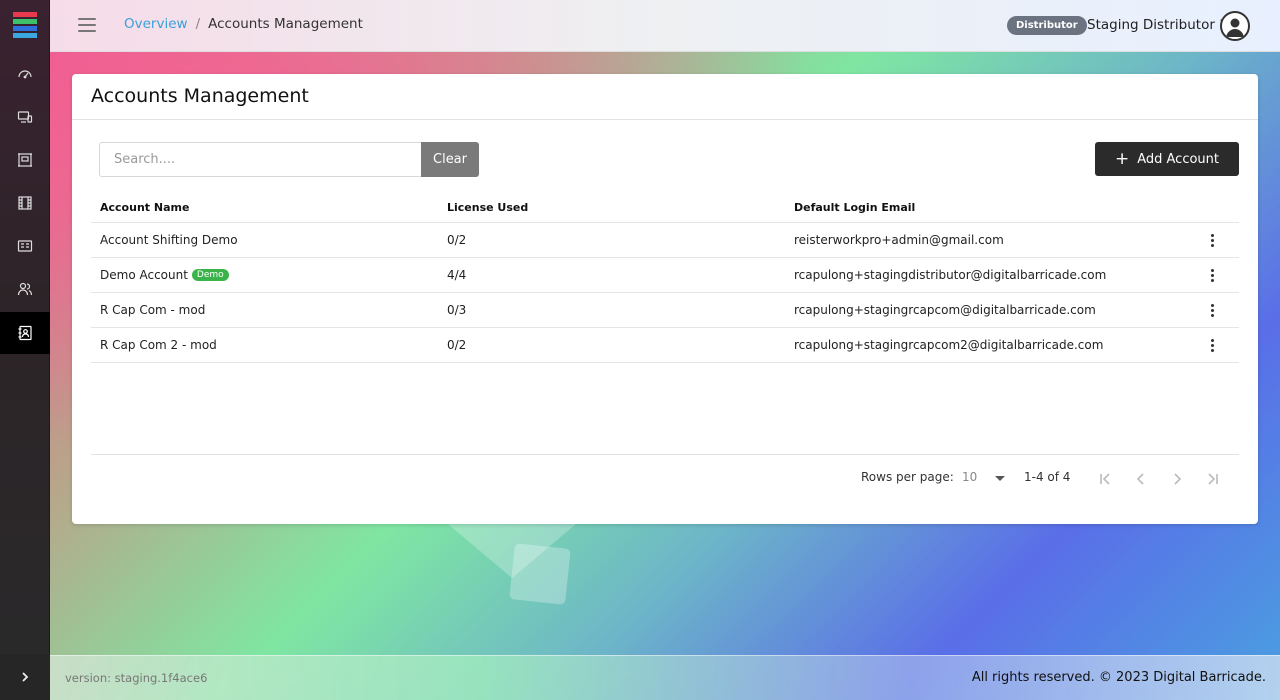 This screenshot has height=700, width=1280. Describe the element at coordinates (136, 678) in the screenshot. I see `version-text: version: staging.1f4ace6` at that location.